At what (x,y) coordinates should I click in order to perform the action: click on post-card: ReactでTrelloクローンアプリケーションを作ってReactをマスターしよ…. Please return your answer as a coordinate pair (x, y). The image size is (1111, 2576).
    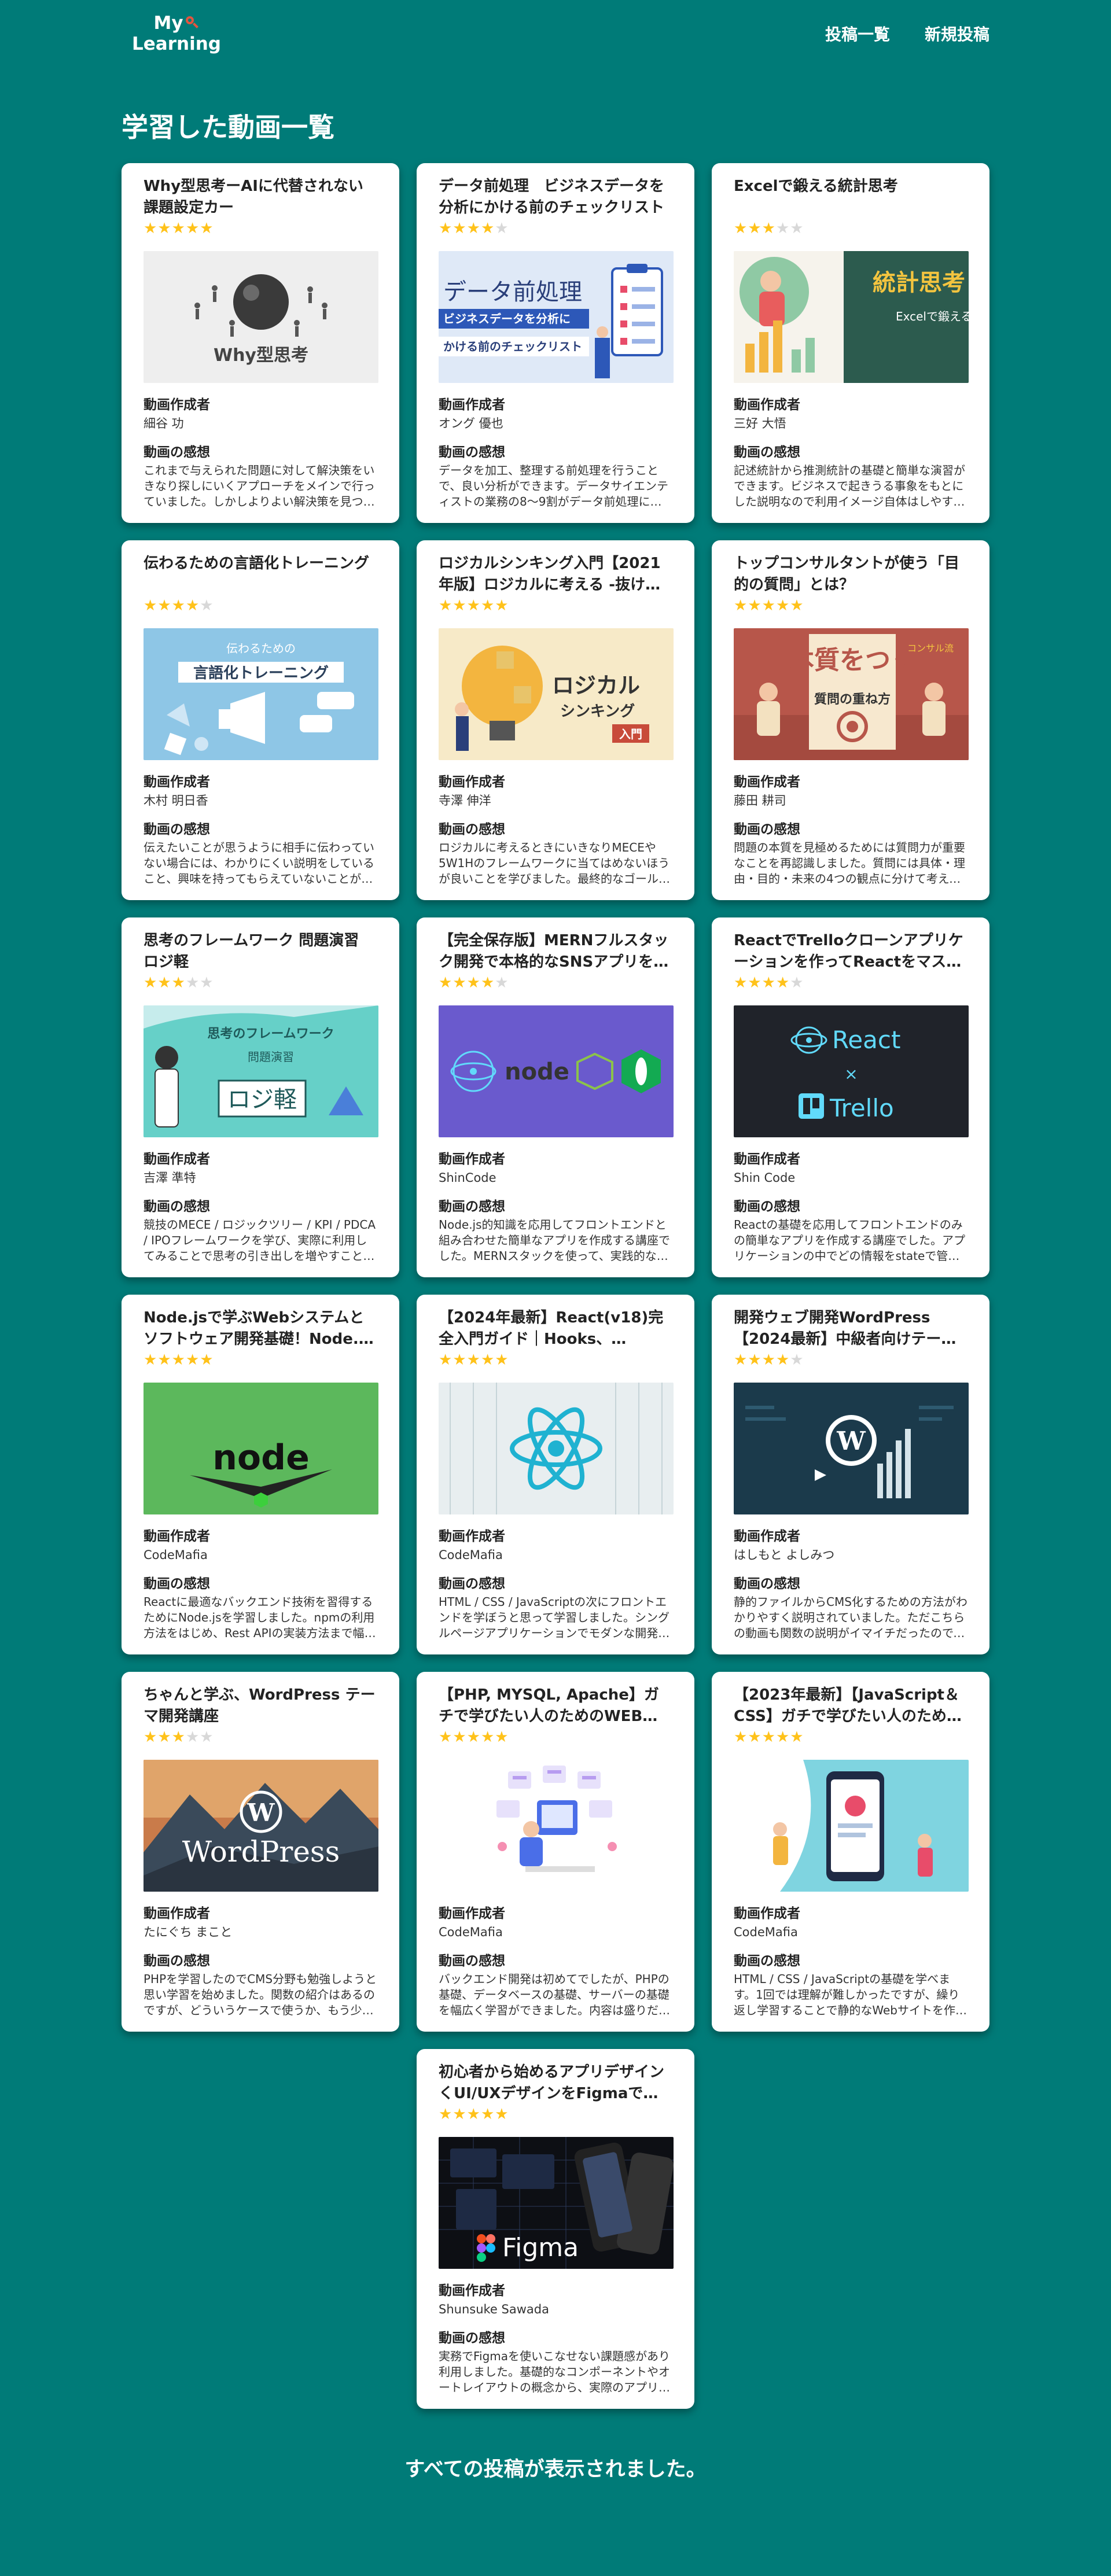
    Looking at the image, I should click on (850, 1097).